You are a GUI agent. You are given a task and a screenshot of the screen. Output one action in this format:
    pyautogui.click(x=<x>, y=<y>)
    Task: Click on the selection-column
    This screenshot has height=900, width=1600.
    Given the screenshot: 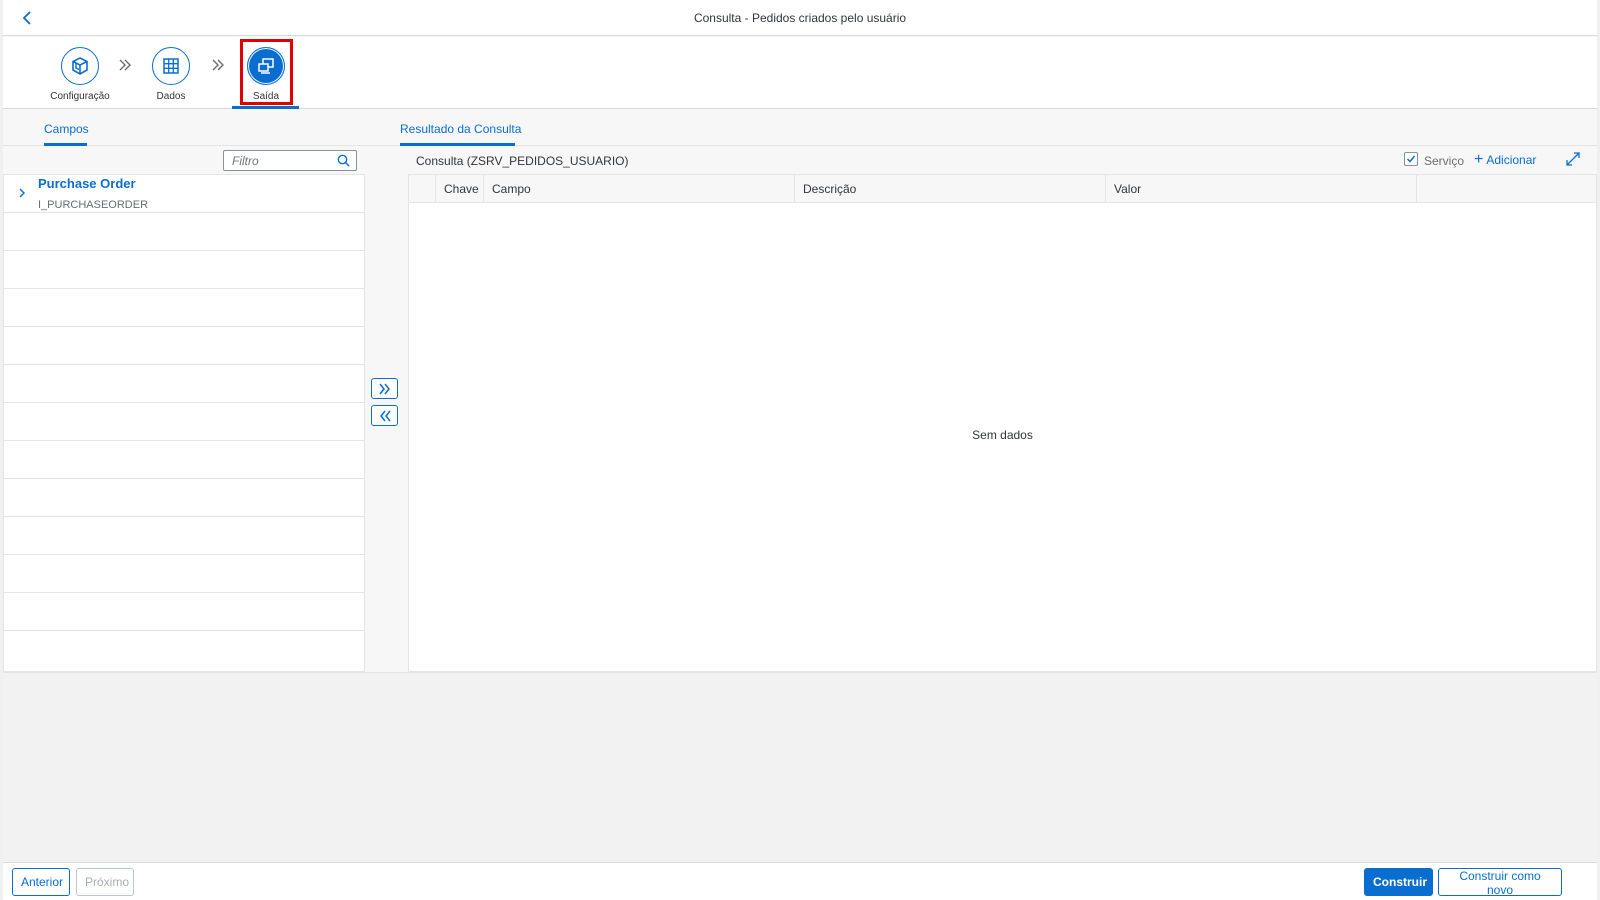 What is the action you would take?
    pyautogui.click(x=422, y=189)
    